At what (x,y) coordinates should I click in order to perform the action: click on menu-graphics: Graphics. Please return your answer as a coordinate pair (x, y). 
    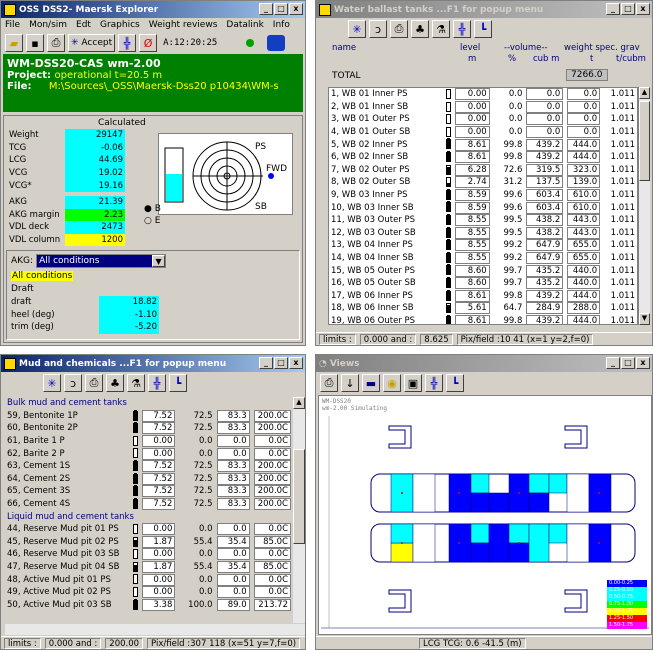
    Looking at the image, I should click on (120, 25).